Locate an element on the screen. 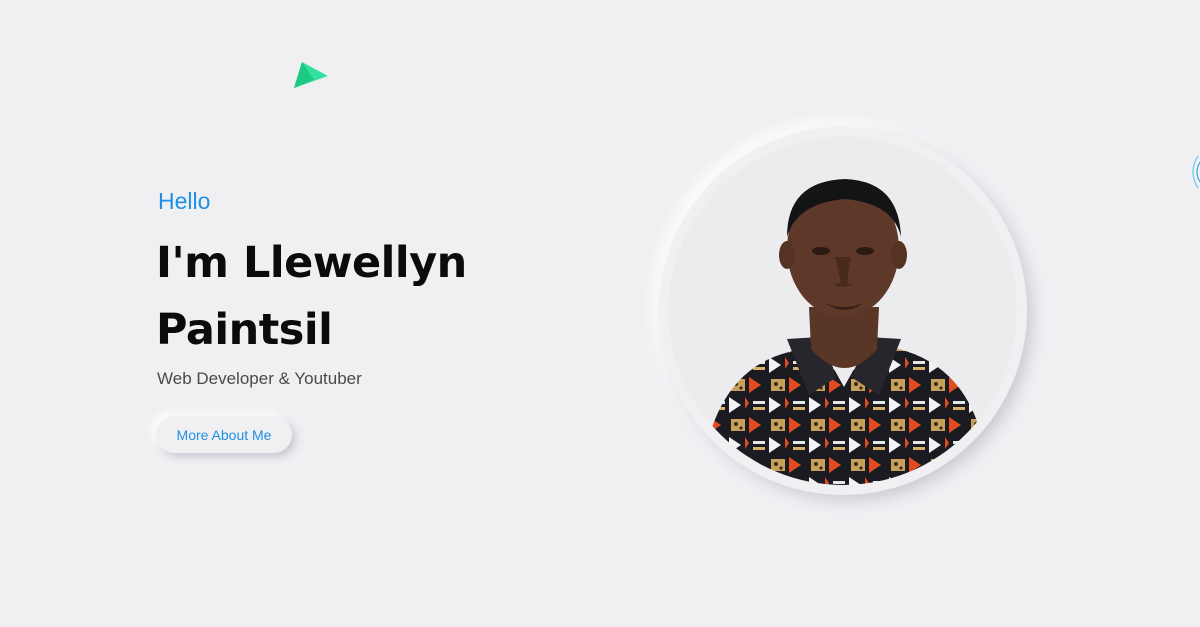 The width and height of the screenshot is (1200, 627). triangle-decoration-icon is located at coordinates (311, 76).